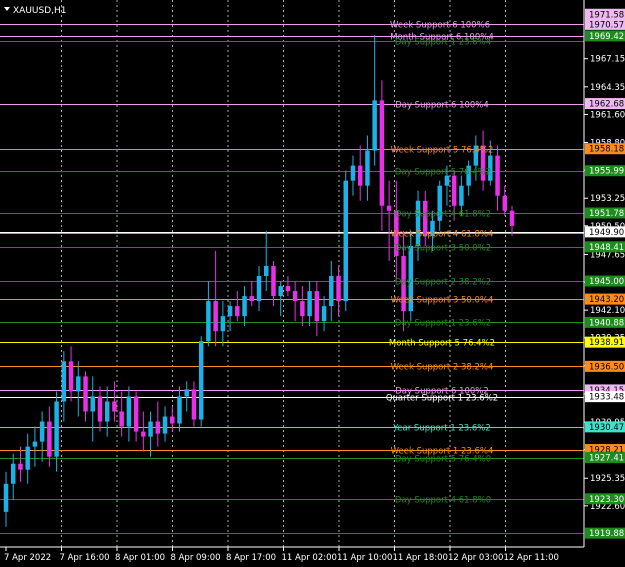  I want to click on price-tag-label: 1923.30, so click(606, 500).